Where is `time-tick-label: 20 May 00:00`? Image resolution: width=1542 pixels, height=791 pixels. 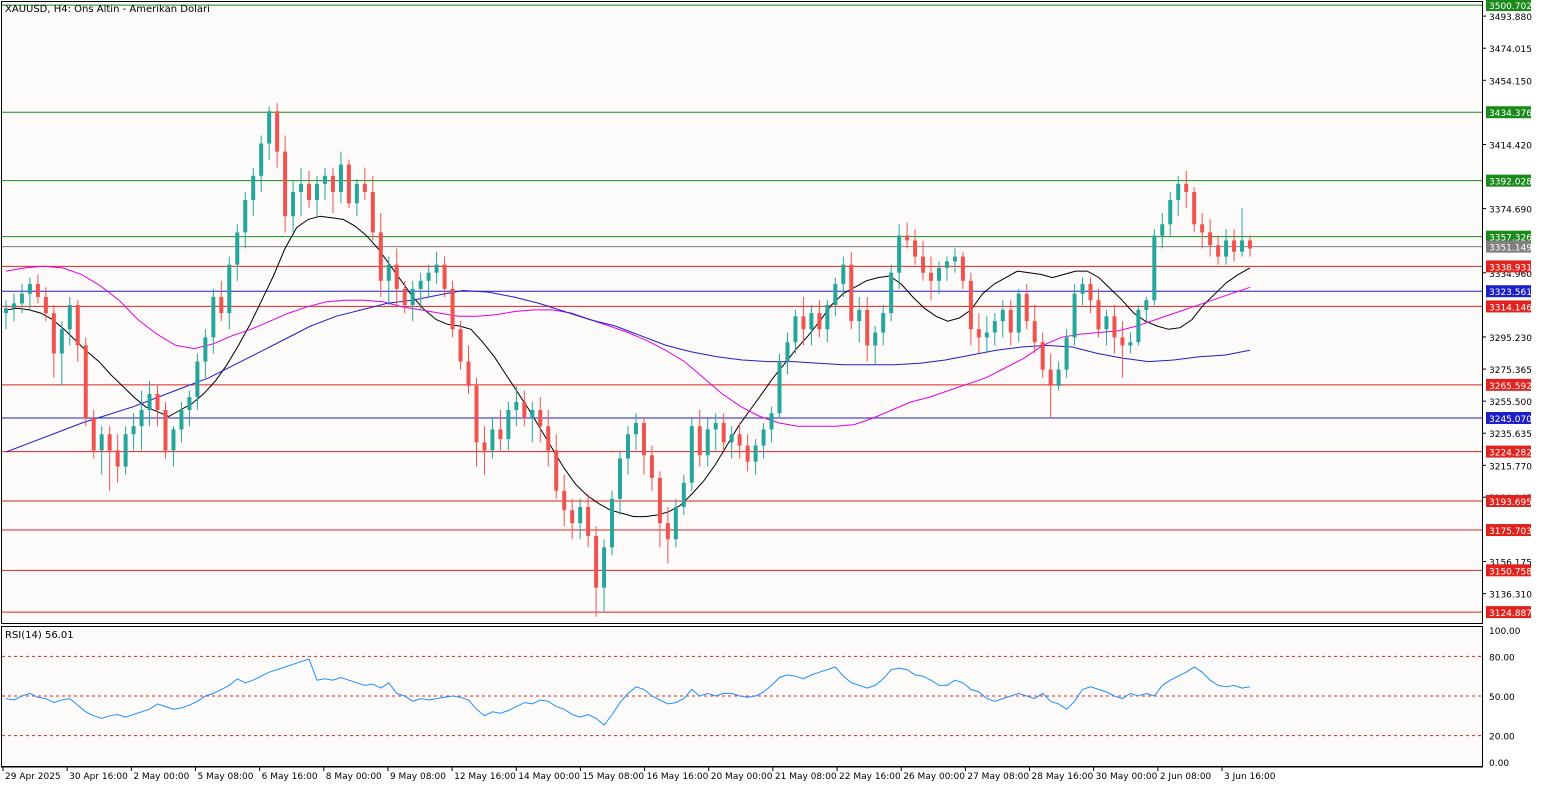
time-tick-label: 20 May 00:00 is located at coordinates (742, 777).